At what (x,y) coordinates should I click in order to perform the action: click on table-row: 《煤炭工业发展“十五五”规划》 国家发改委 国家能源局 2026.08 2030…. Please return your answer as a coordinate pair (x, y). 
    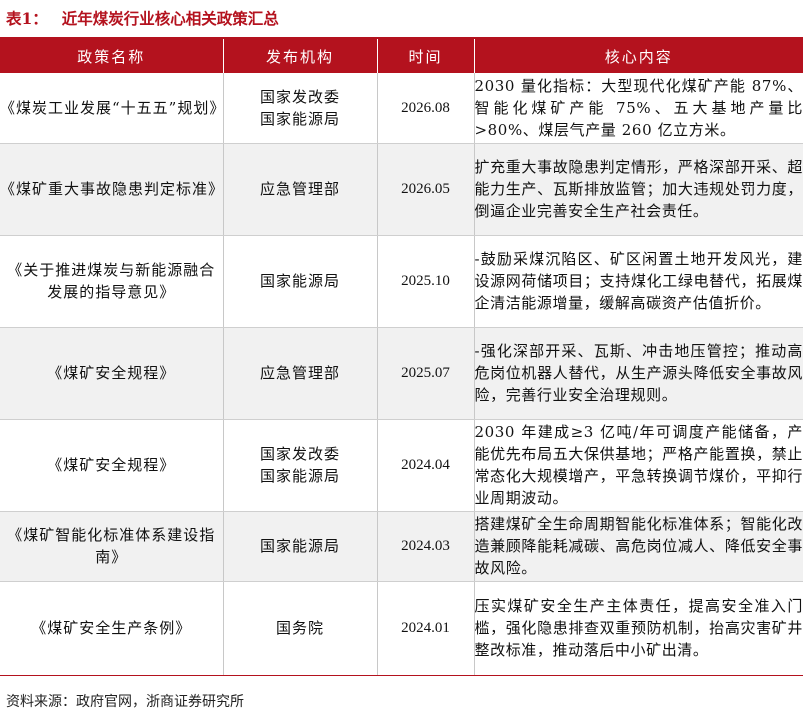
    Looking at the image, I should click on (401, 108).